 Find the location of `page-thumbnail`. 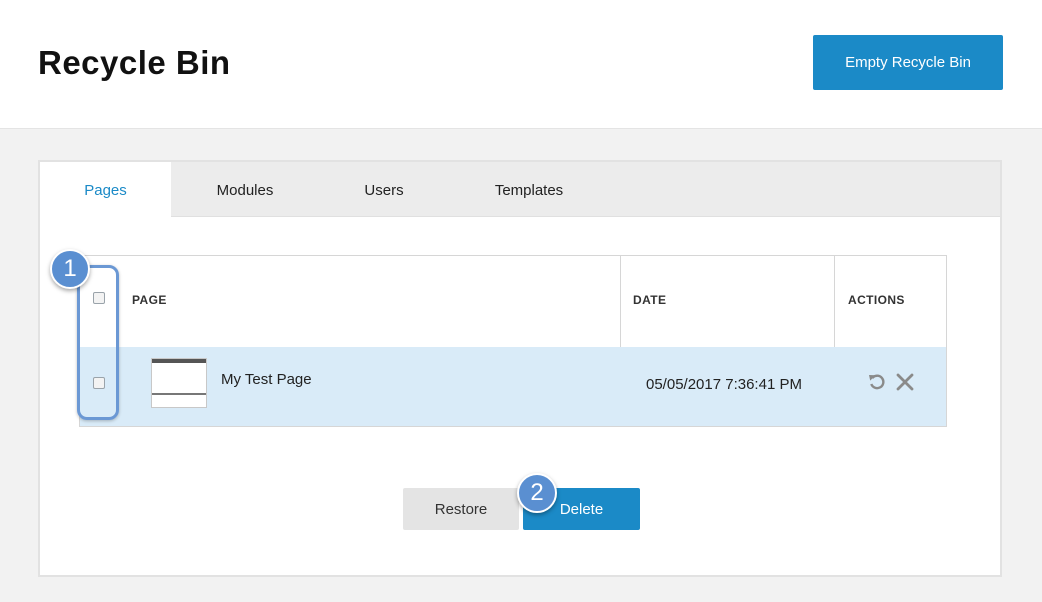

page-thumbnail is located at coordinates (179, 383).